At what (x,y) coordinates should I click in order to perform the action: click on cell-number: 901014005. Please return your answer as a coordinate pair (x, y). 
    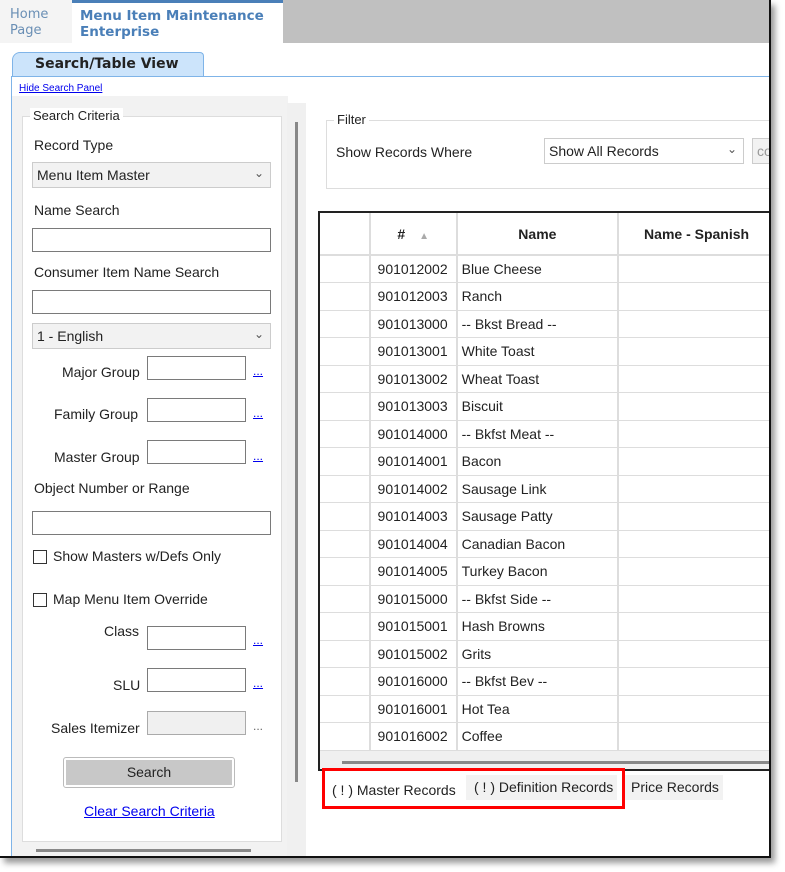
    Looking at the image, I should click on (413, 571).